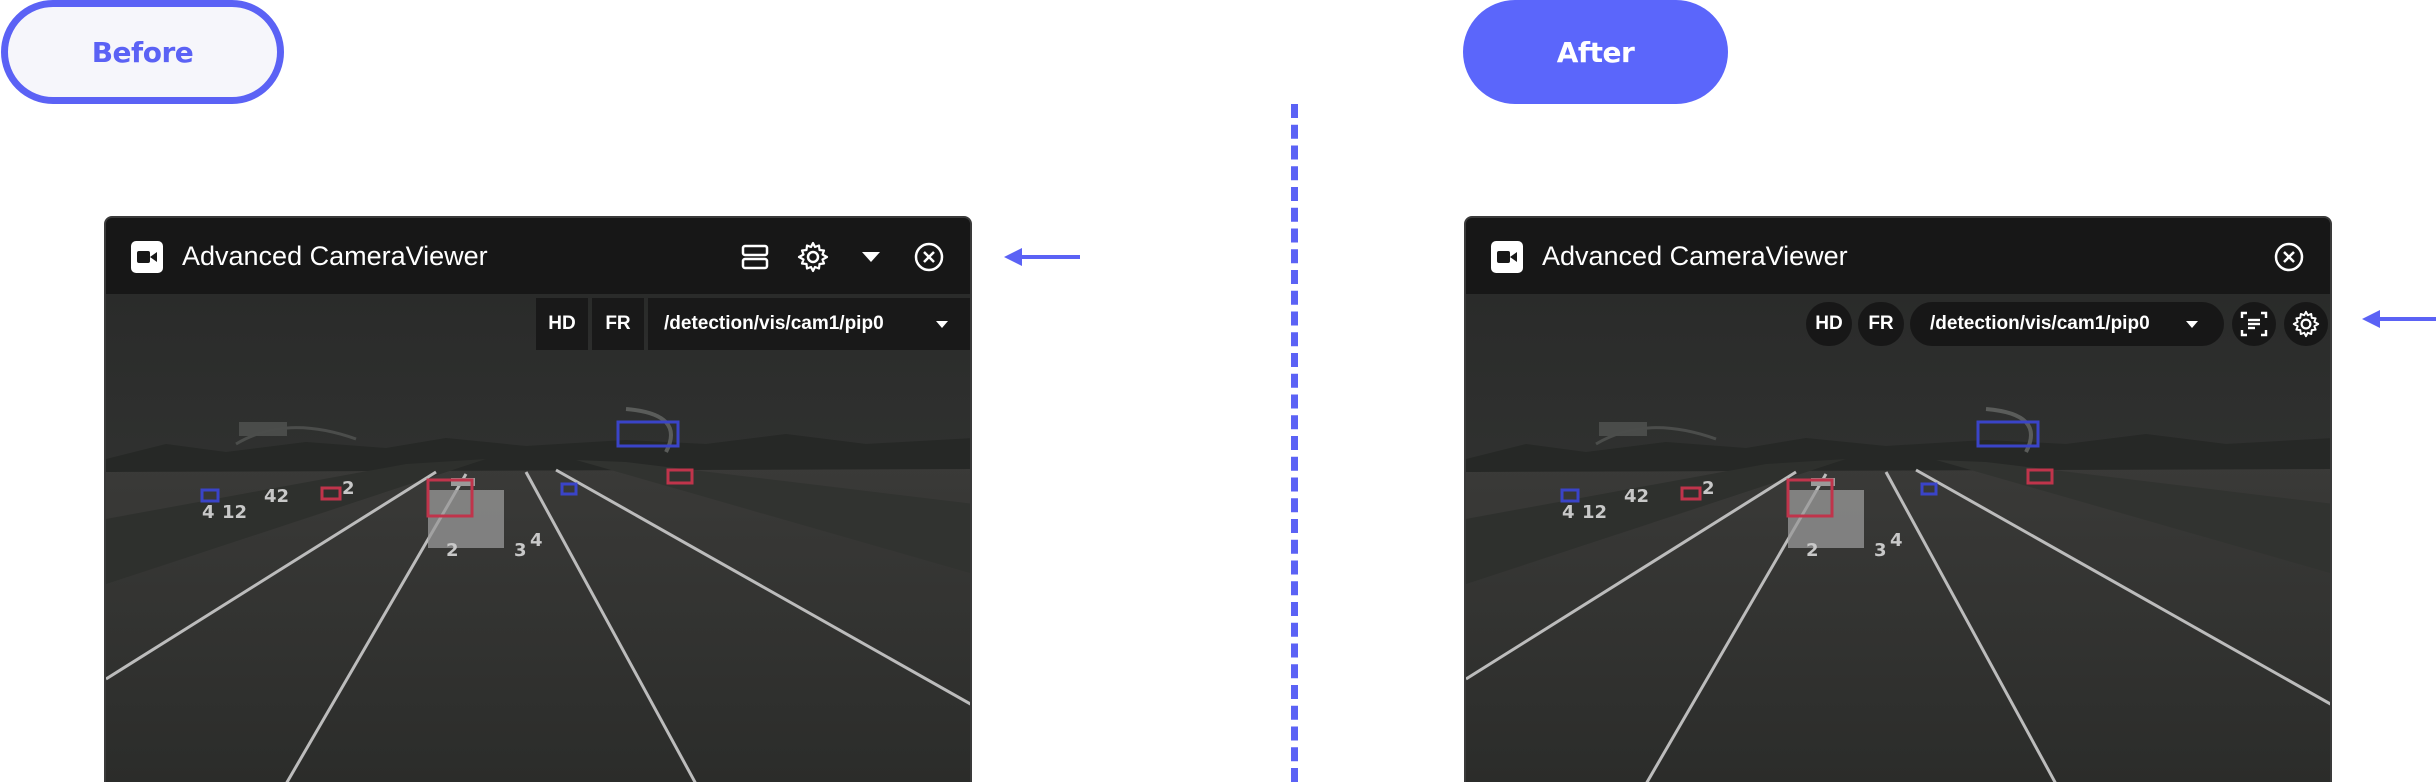 The width and height of the screenshot is (2436, 782). Describe the element at coordinates (2254, 324) in the screenshot. I see `subtitles-icon` at that location.